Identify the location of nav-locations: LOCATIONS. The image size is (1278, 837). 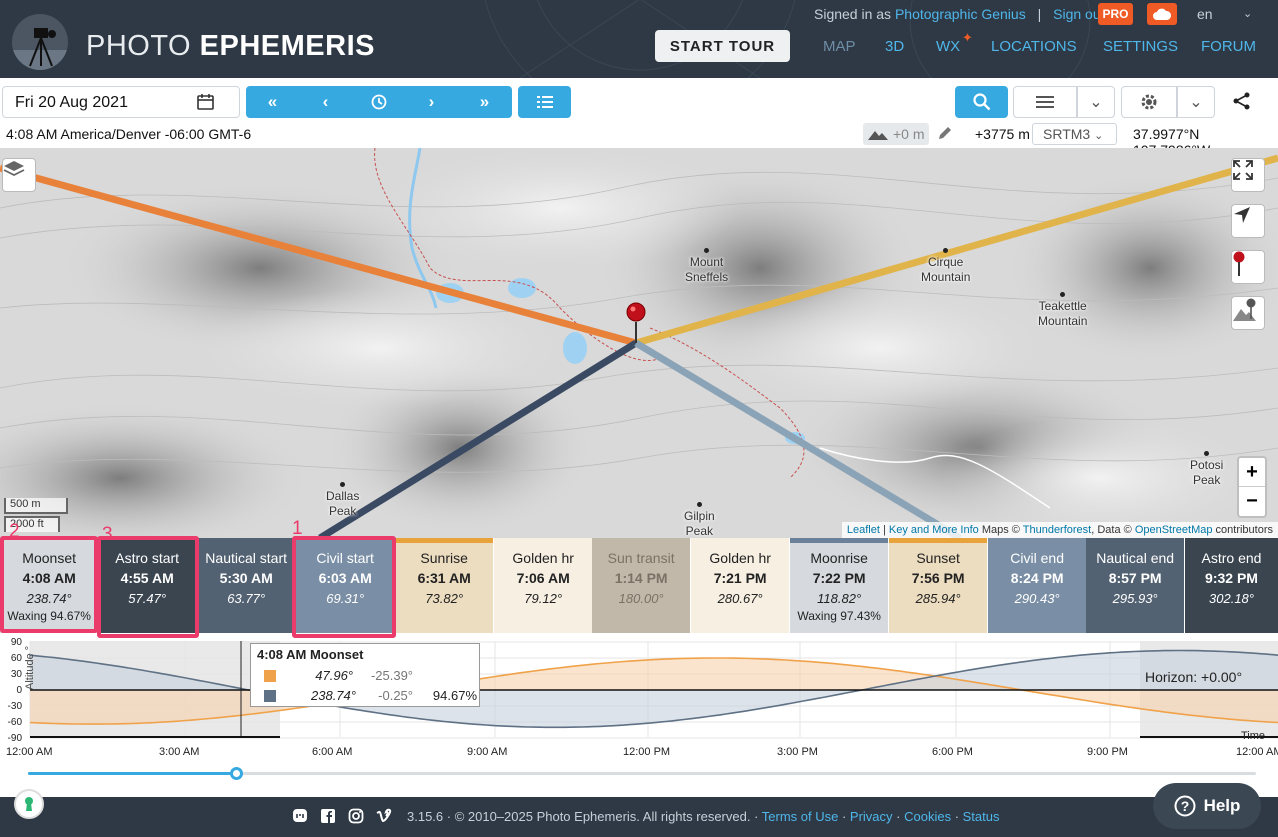
(1034, 46).